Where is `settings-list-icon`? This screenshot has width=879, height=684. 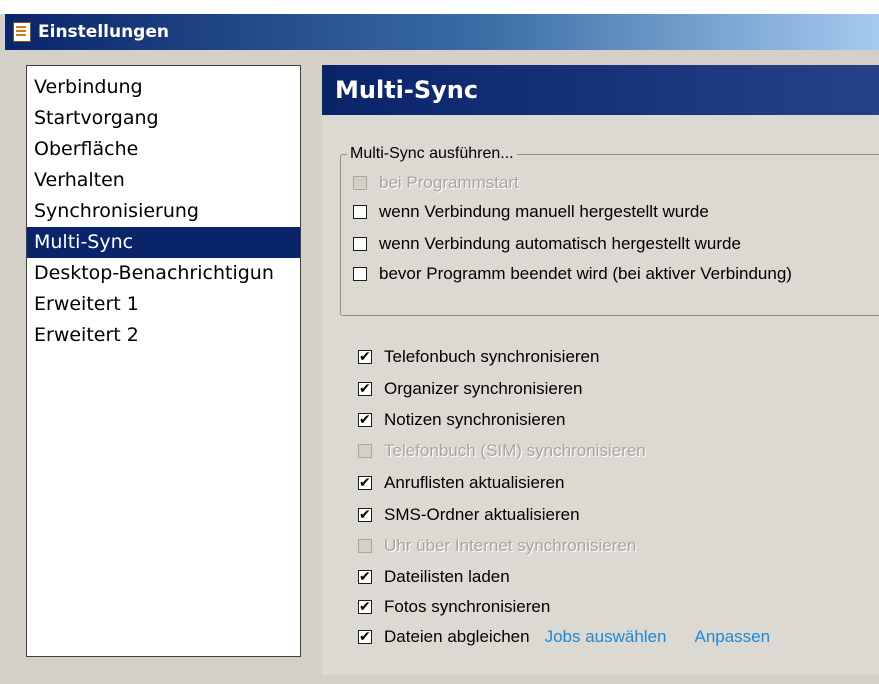 settings-list-icon is located at coordinates (22, 32).